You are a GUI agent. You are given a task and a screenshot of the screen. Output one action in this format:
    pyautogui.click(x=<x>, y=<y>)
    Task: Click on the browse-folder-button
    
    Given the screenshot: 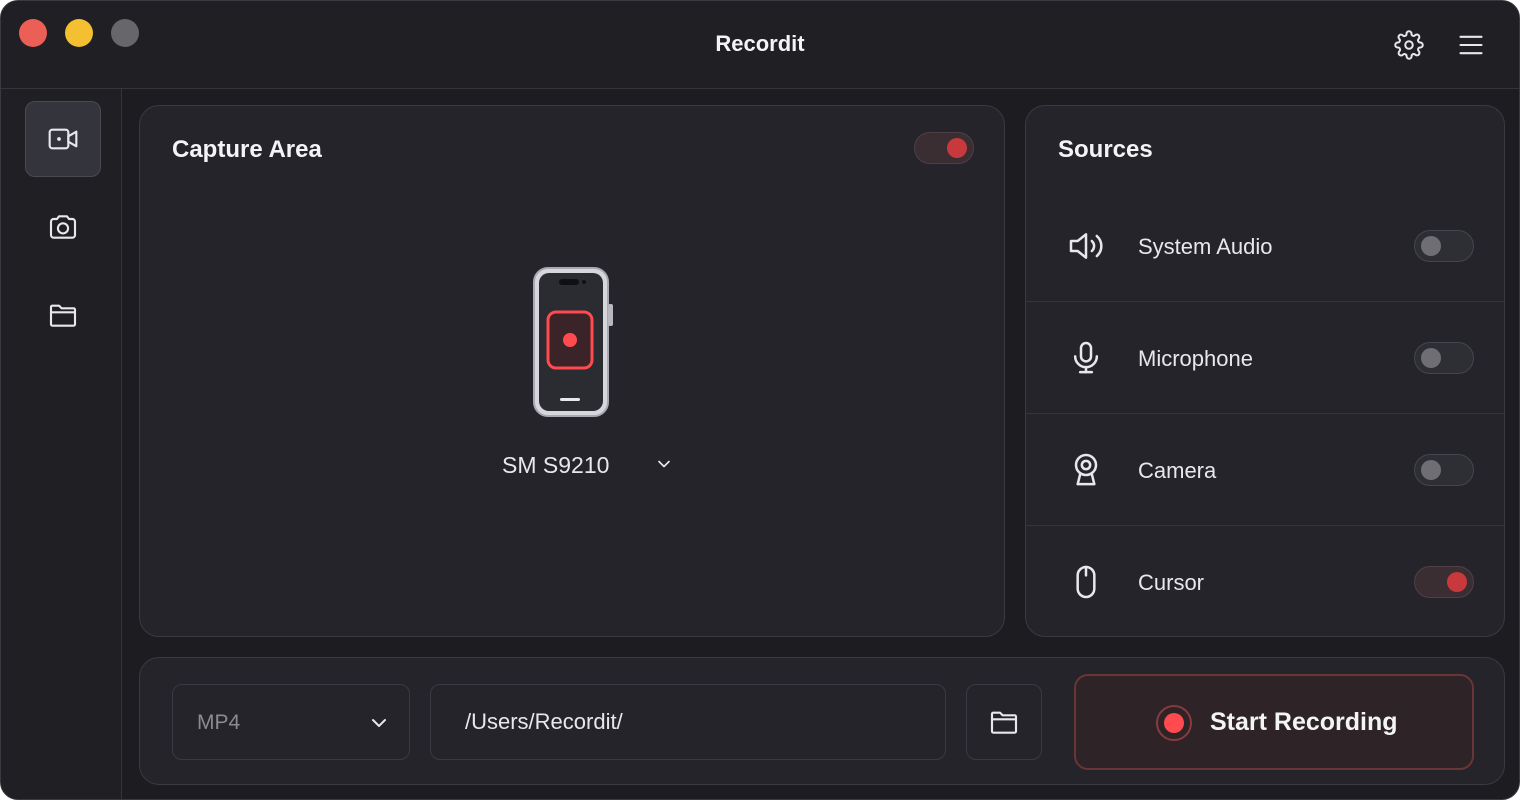 What is the action you would take?
    pyautogui.click(x=1004, y=722)
    